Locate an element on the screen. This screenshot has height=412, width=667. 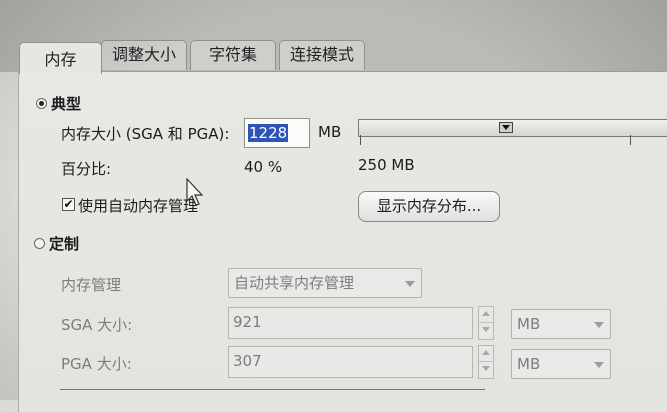
typical-radio is located at coordinates (41, 103).